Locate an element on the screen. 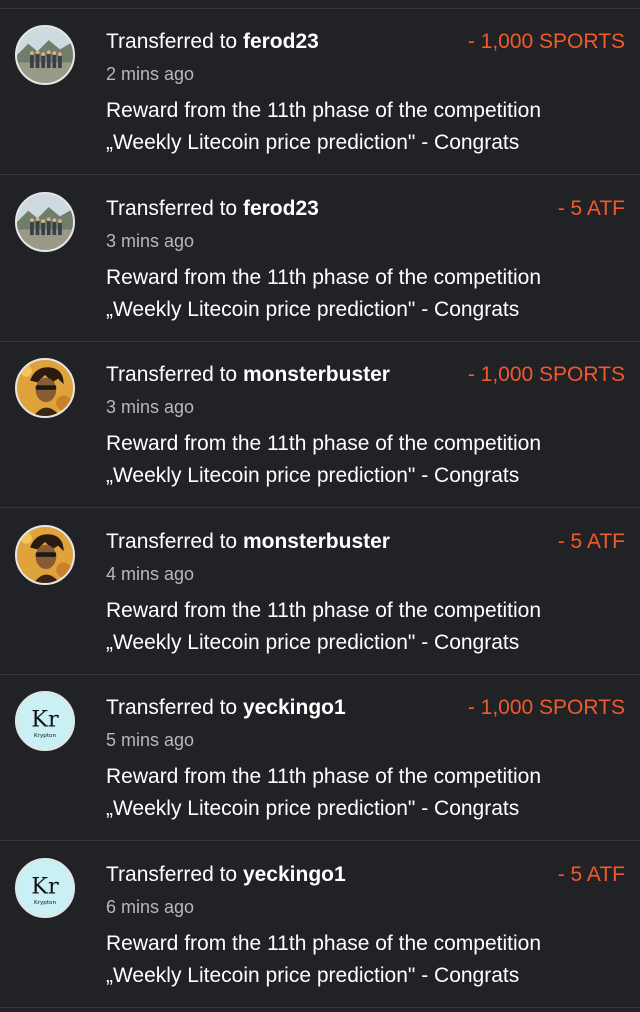 The height and width of the screenshot is (1012, 640). timestamp: 6 mins ago is located at coordinates (150, 907).